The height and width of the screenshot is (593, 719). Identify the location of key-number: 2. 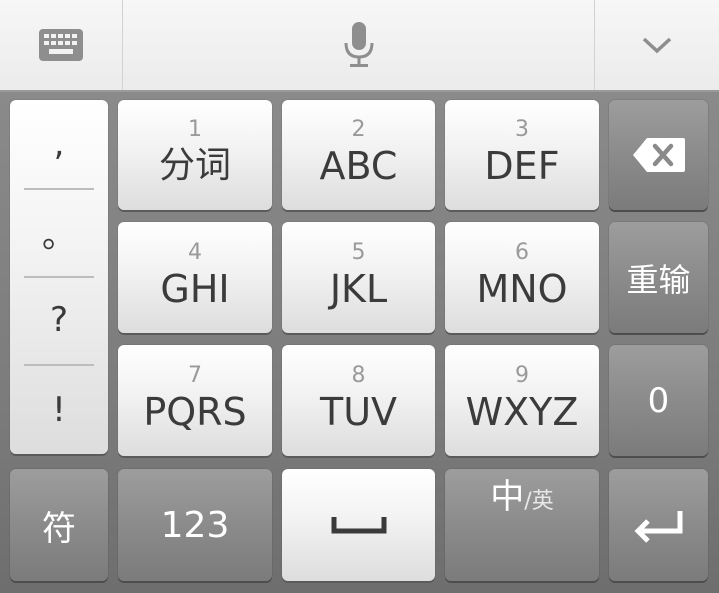
(358, 129).